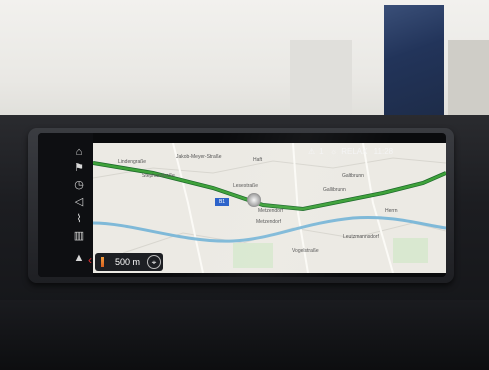 The image size is (489, 370). Describe the element at coordinates (79, 258) in the screenshot. I see `navigation-arrow-icon: ▲` at that location.